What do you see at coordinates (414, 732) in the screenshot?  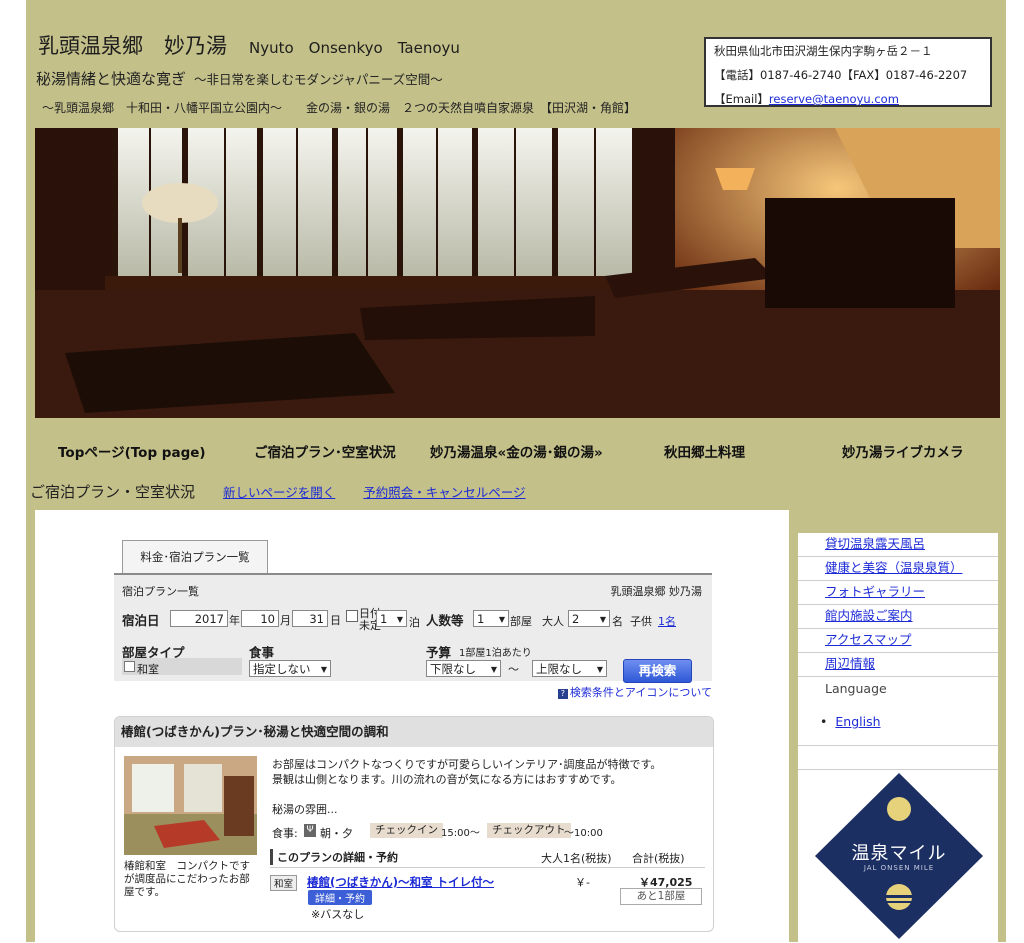 I see `plan-title: 椿館(つばきかん)プラン･秘湯と快適空間の調和` at bounding box center [414, 732].